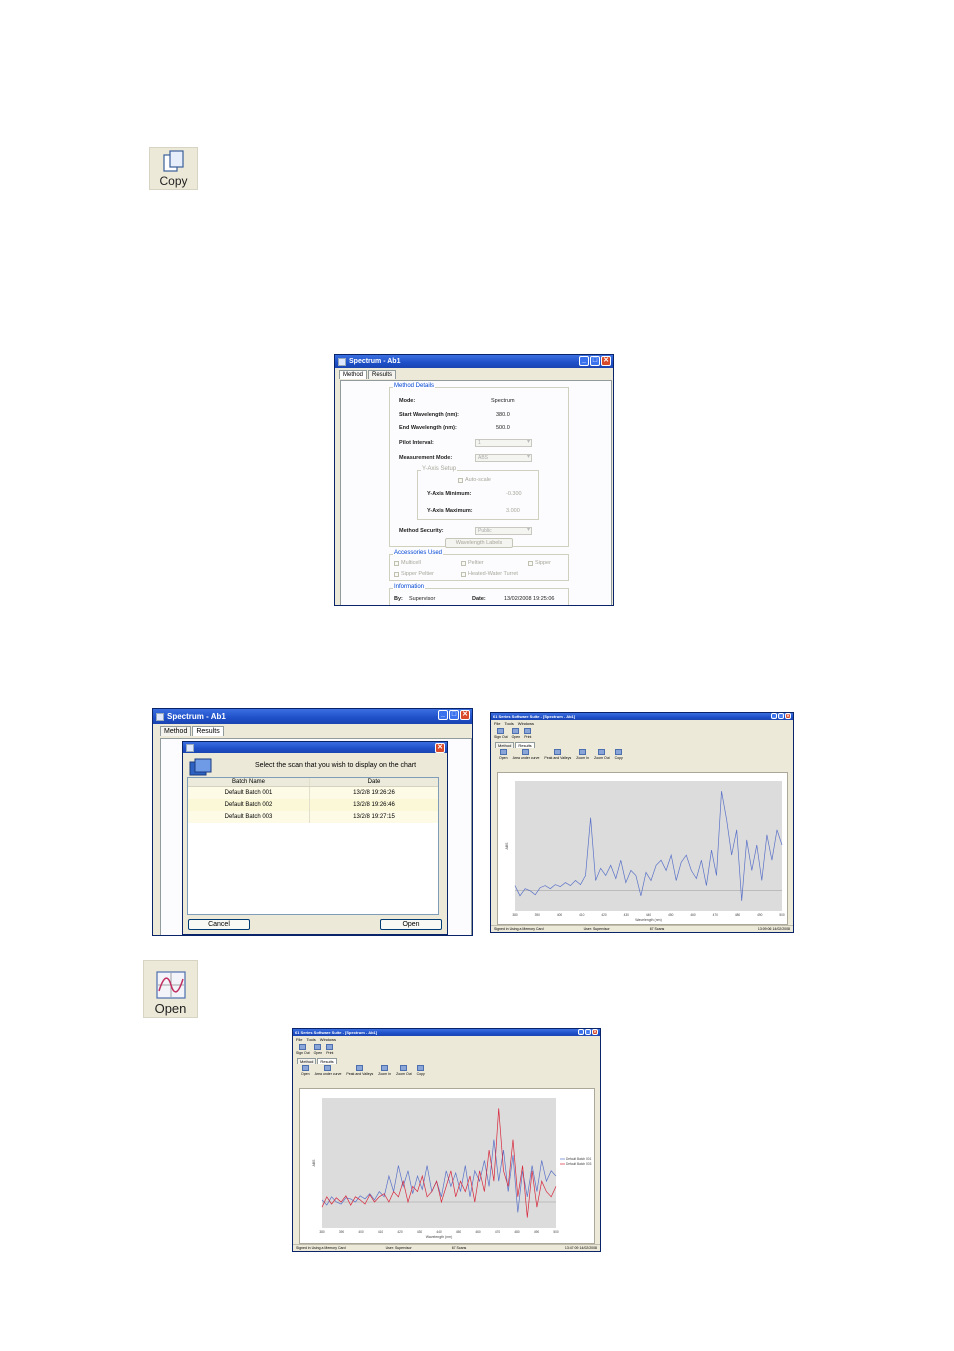 The height and width of the screenshot is (1351, 954). What do you see at coordinates (200, 767) in the screenshot?
I see `batch-icon` at bounding box center [200, 767].